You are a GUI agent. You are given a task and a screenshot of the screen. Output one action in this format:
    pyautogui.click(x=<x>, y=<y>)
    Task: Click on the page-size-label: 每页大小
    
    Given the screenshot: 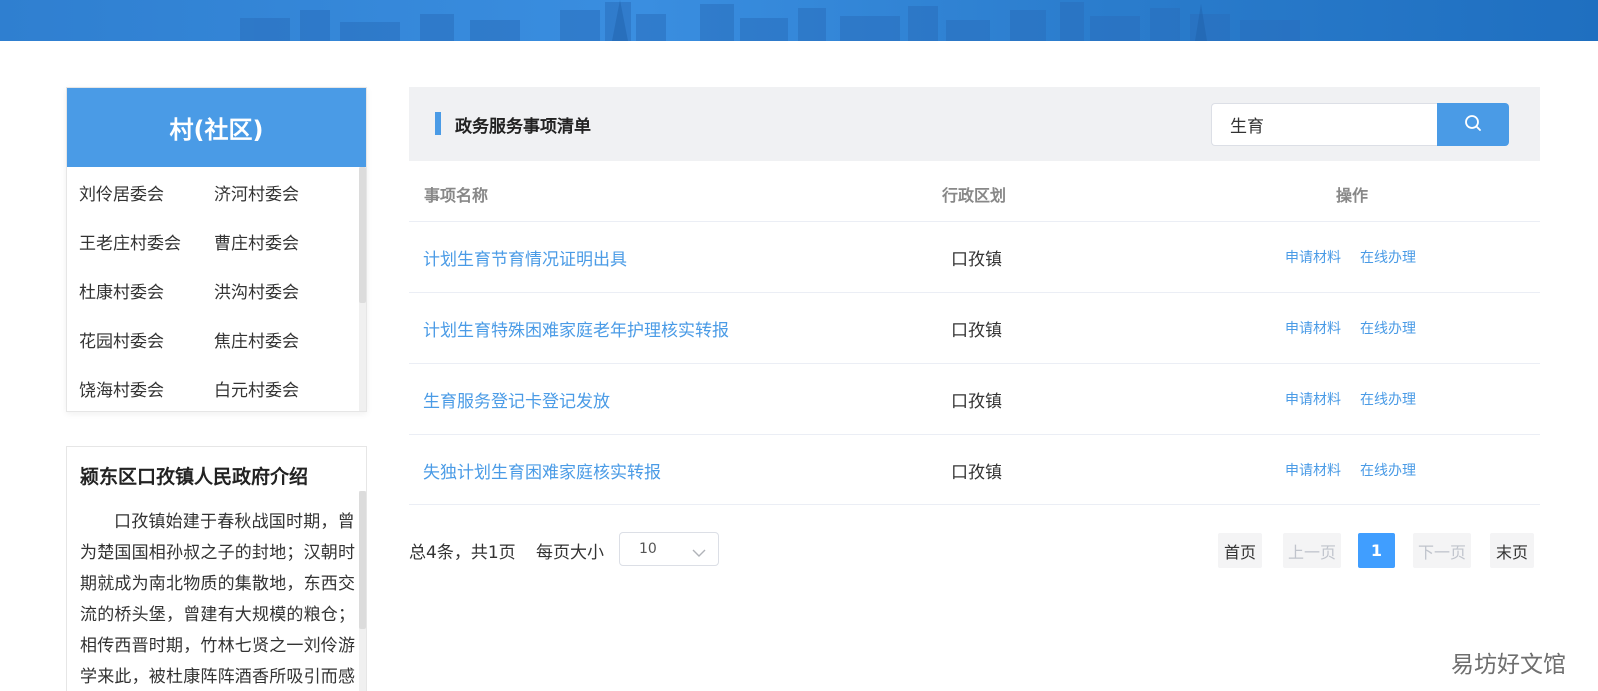 What is the action you would take?
    pyautogui.click(x=570, y=553)
    